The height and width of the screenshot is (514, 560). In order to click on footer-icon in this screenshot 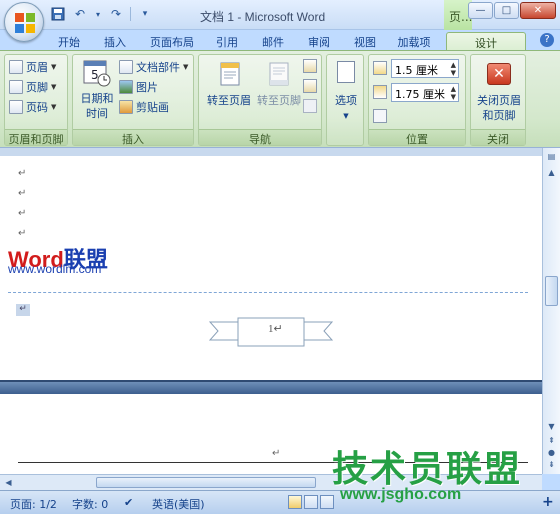, I will do `click(16, 87)`.